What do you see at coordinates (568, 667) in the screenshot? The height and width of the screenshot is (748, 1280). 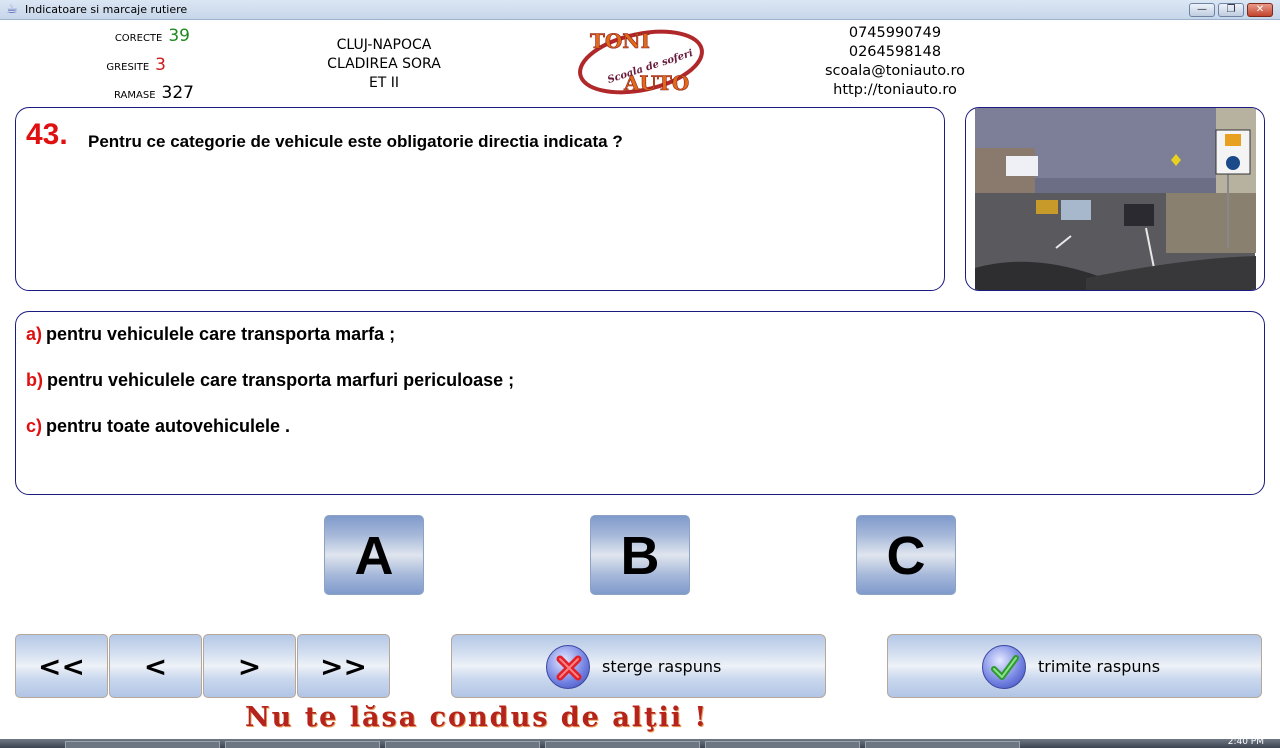 I see `x-icon` at bounding box center [568, 667].